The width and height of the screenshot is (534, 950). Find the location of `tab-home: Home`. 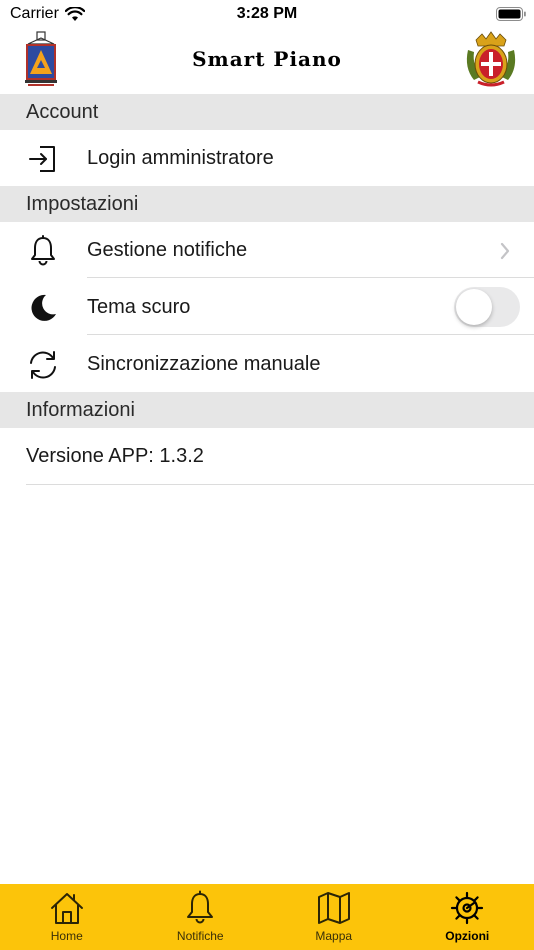

tab-home: Home is located at coordinates (67, 917).